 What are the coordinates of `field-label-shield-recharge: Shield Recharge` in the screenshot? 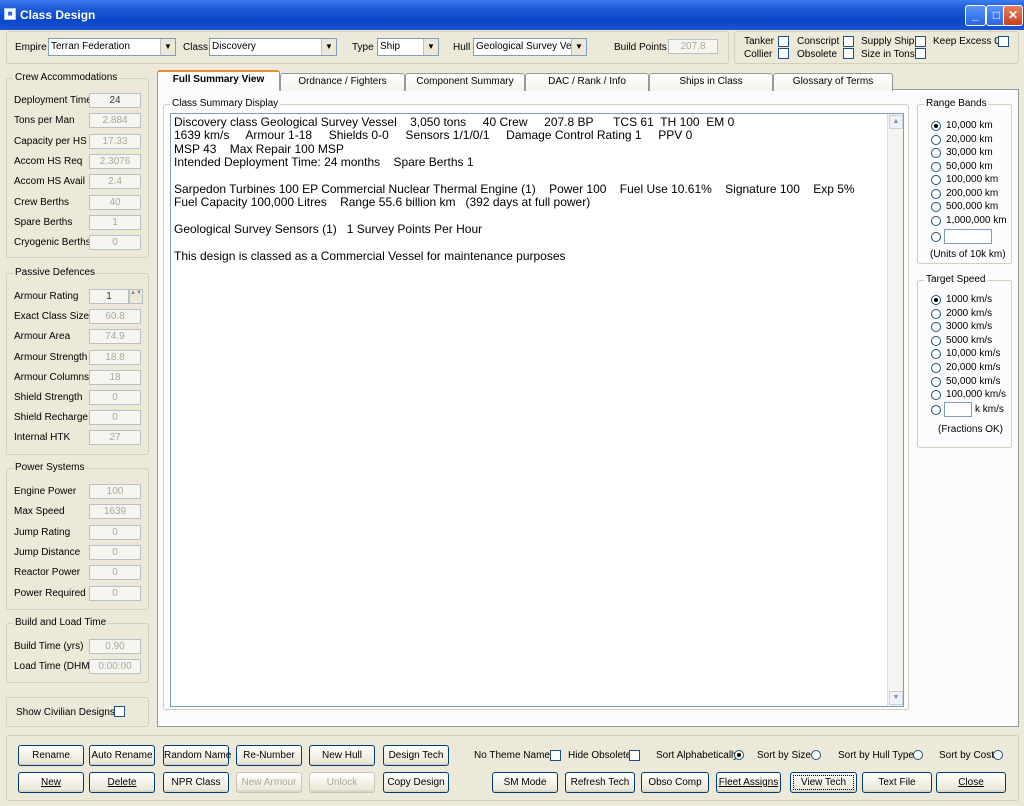 It's located at (51, 418).